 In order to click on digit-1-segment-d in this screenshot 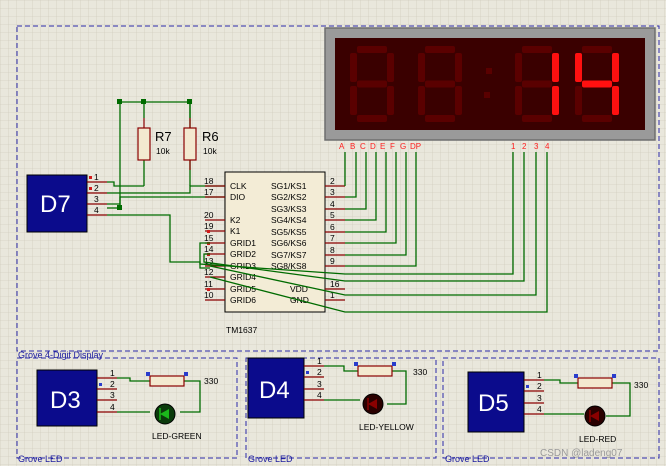, I will do `click(372, 118)`.